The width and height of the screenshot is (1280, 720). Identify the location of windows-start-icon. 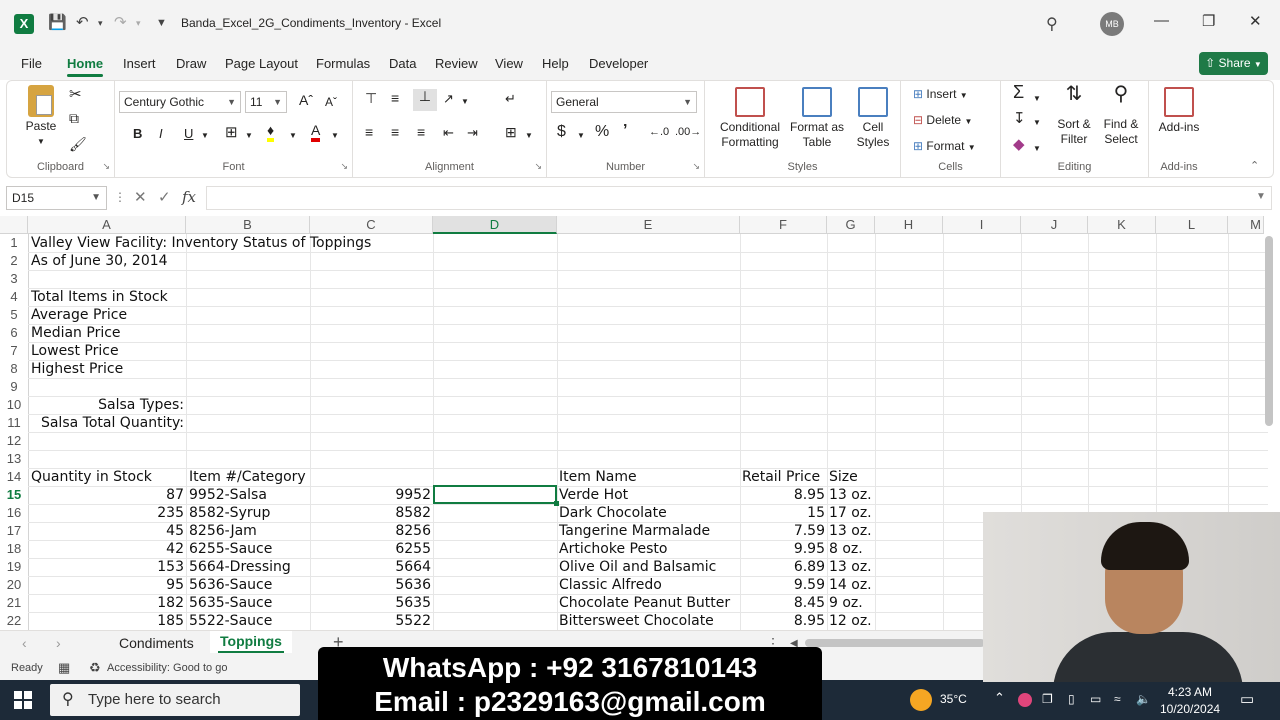
(23, 700).